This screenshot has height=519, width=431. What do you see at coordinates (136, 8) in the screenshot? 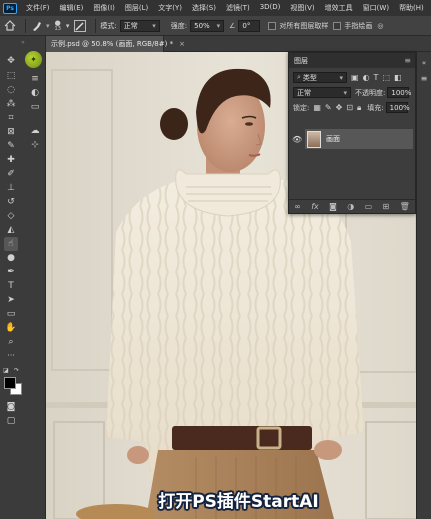
I see `menu-layer: 图层(L)` at bounding box center [136, 8].